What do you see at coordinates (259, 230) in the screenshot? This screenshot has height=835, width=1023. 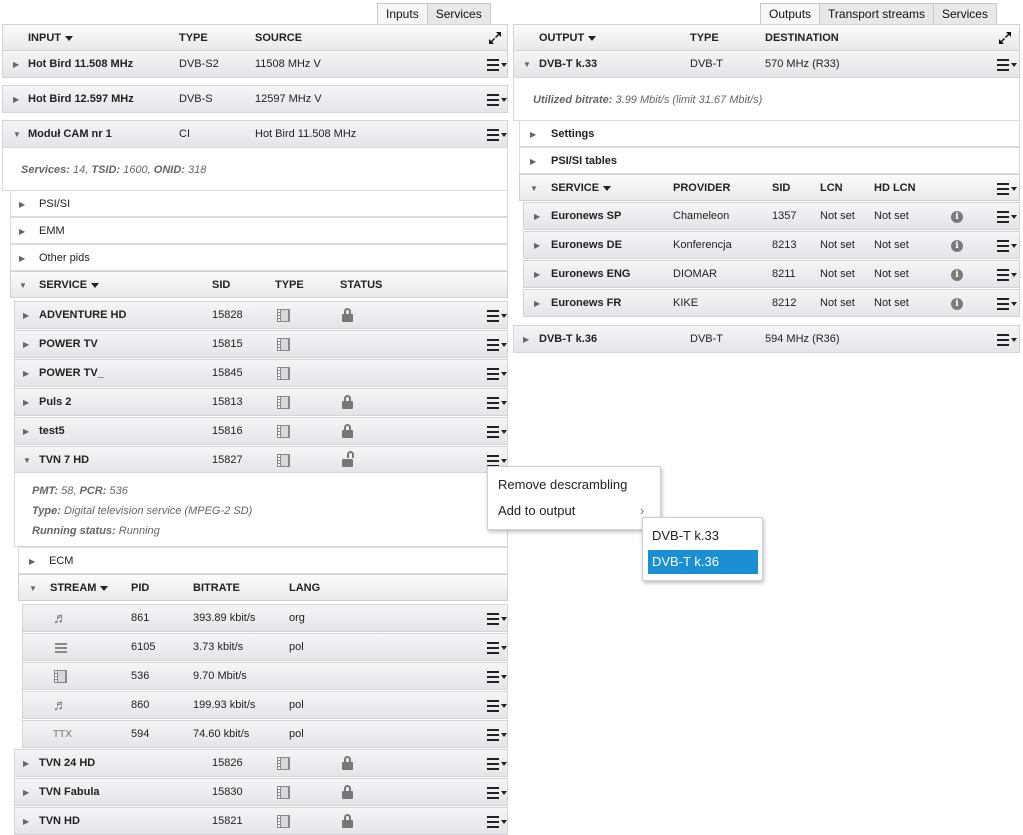 I see `section-emm: ▶ EMM` at bounding box center [259, 230].